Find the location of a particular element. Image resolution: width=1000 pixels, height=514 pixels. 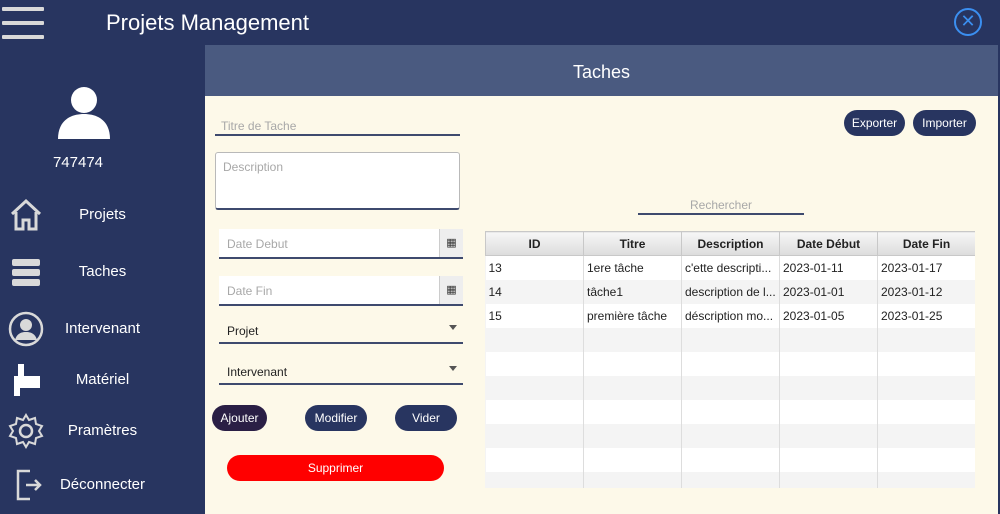

date-fin-placeholder: Date Fin is located at coordinates (250, 291).